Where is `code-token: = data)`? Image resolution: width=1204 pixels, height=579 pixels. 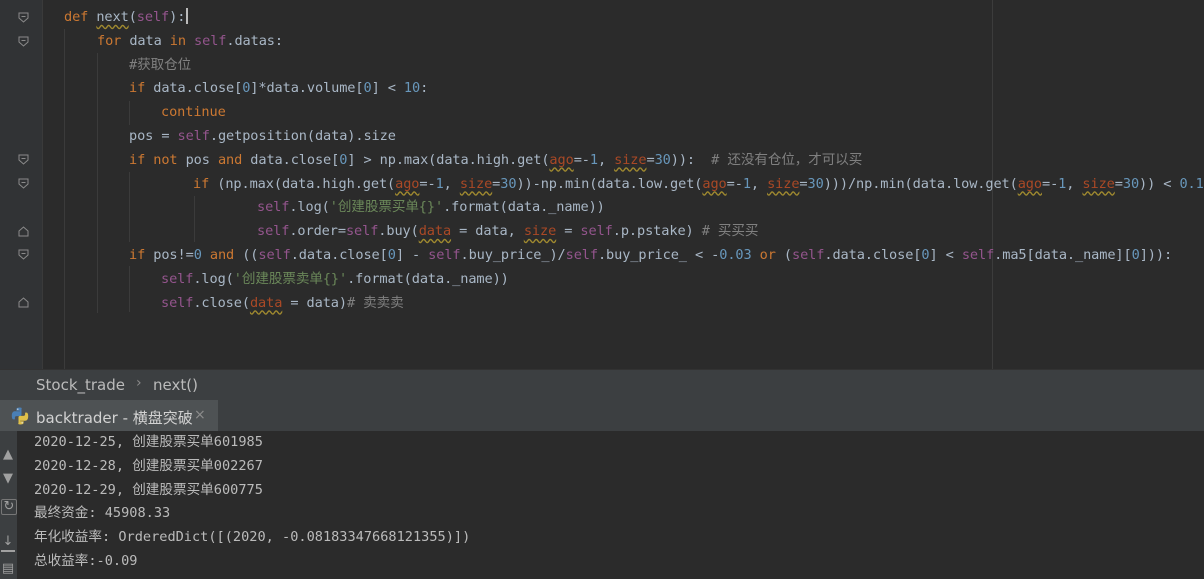 code-token: = data) is located at coordinates (314, 302).